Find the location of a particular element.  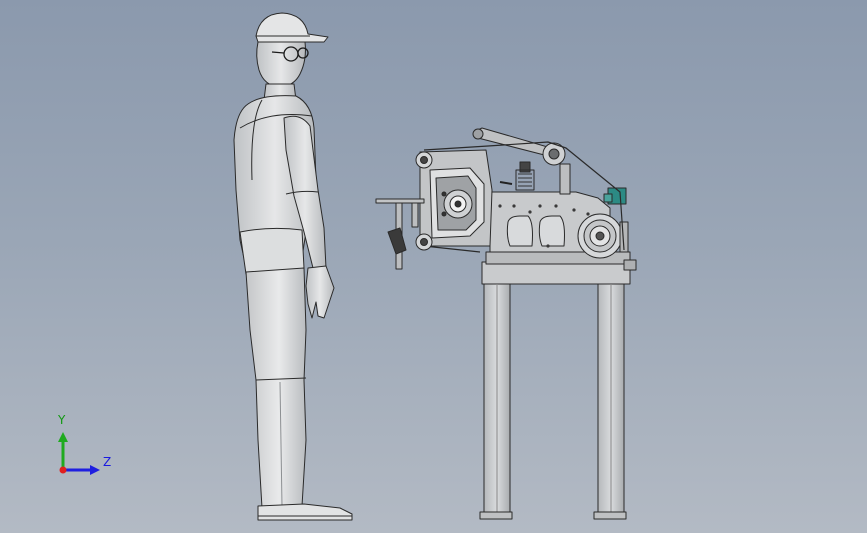

triad-z-arrow is located at coordinates (95, 470).